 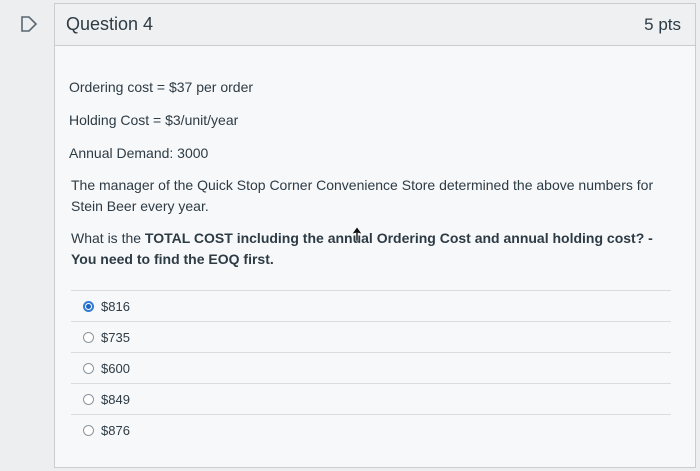 What do you see at coordinates (371, 336) in the screenshot?
I see `answer-option: $735` at bounding box center [371, 336].